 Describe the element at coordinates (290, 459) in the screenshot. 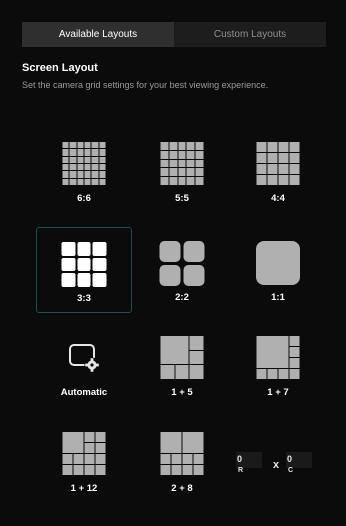

I see `cols-value: 0` at that location.